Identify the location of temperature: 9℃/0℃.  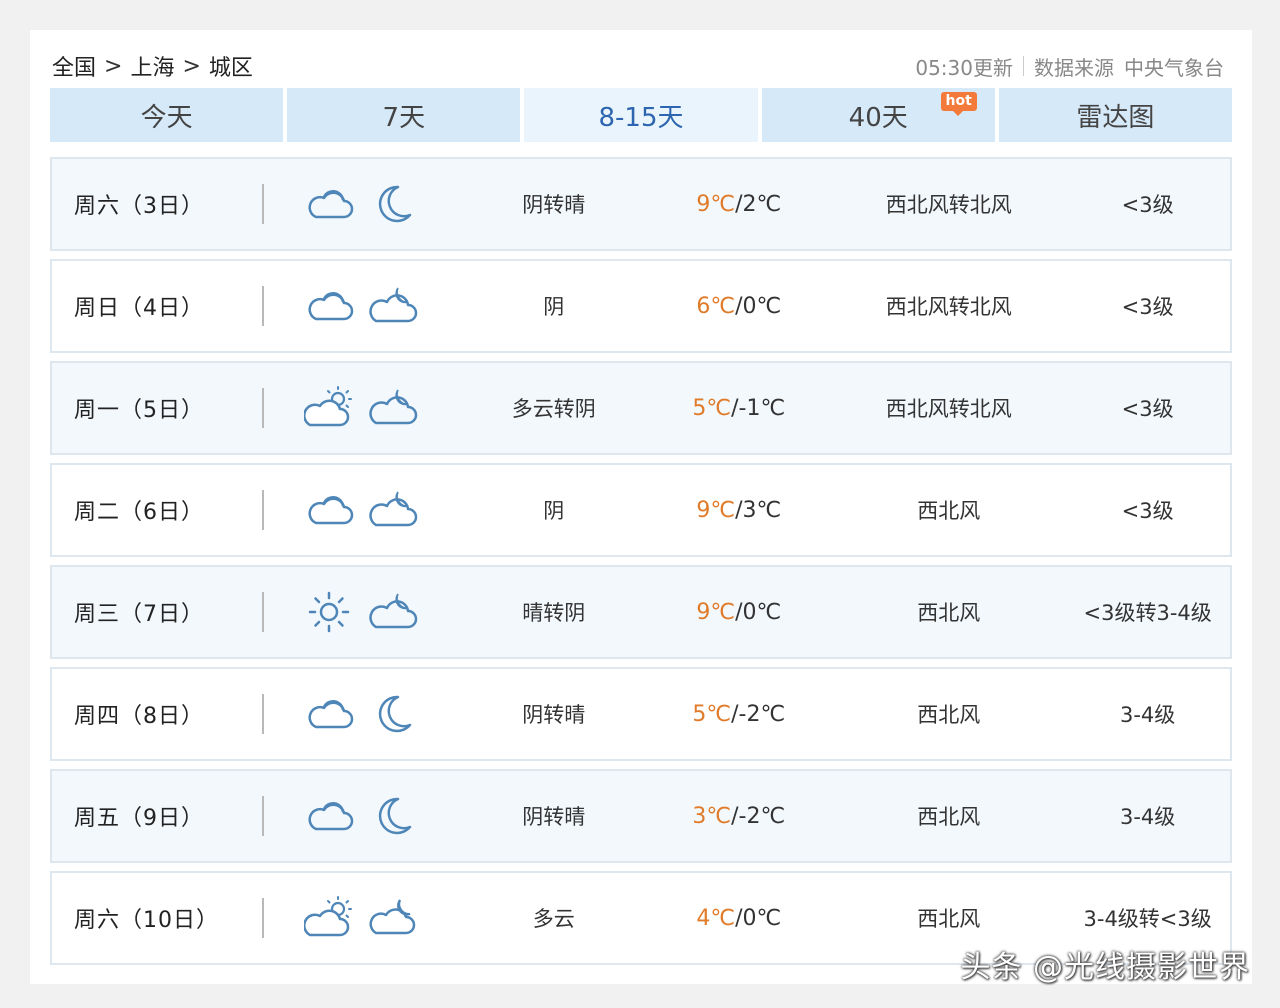
(738, 612).